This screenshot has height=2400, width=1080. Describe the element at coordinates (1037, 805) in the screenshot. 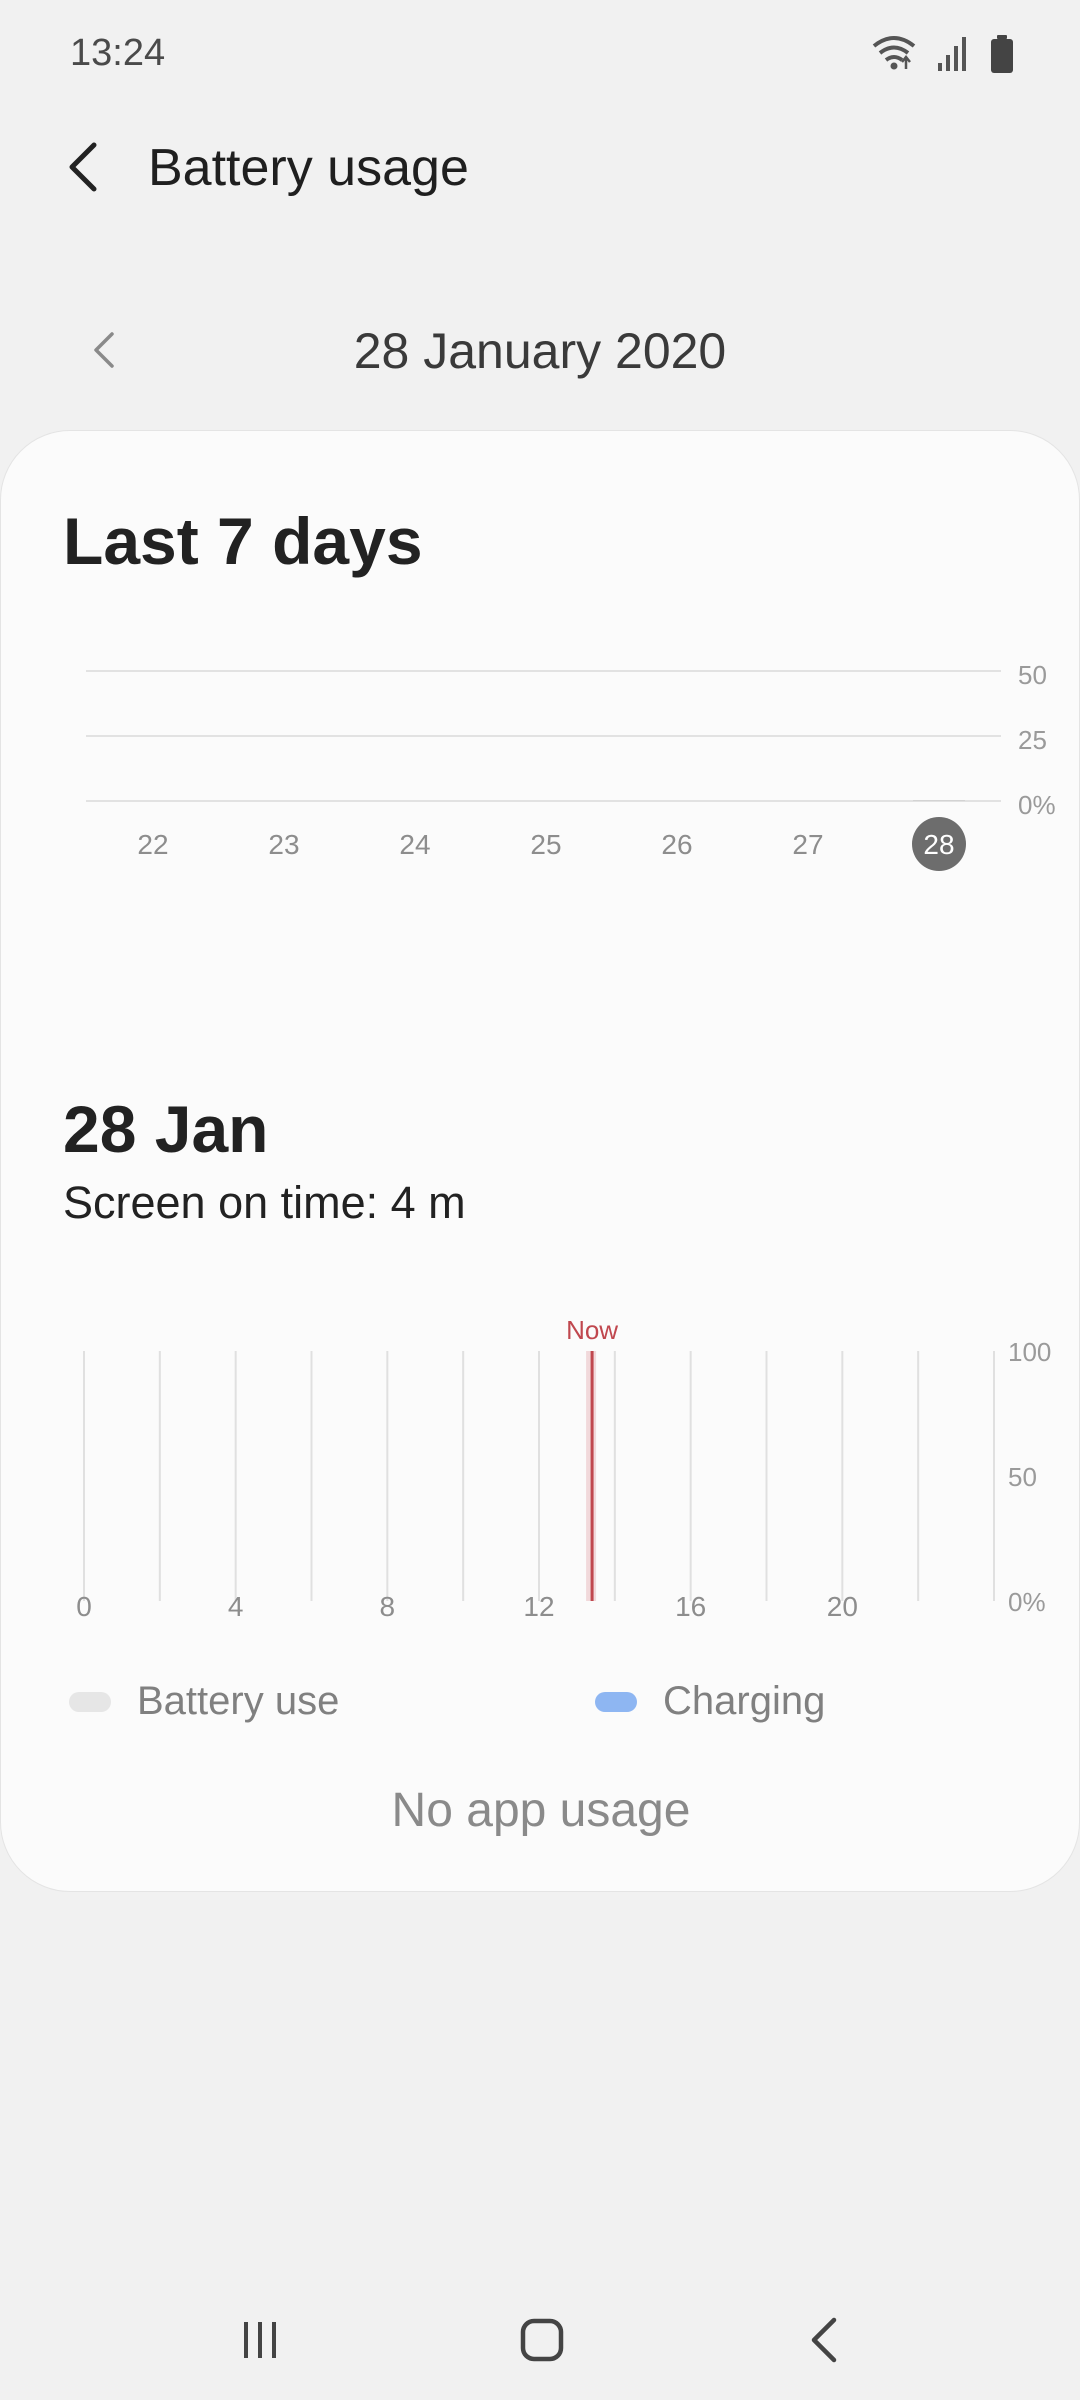

I see `week-y-tick: 0%` at that location.